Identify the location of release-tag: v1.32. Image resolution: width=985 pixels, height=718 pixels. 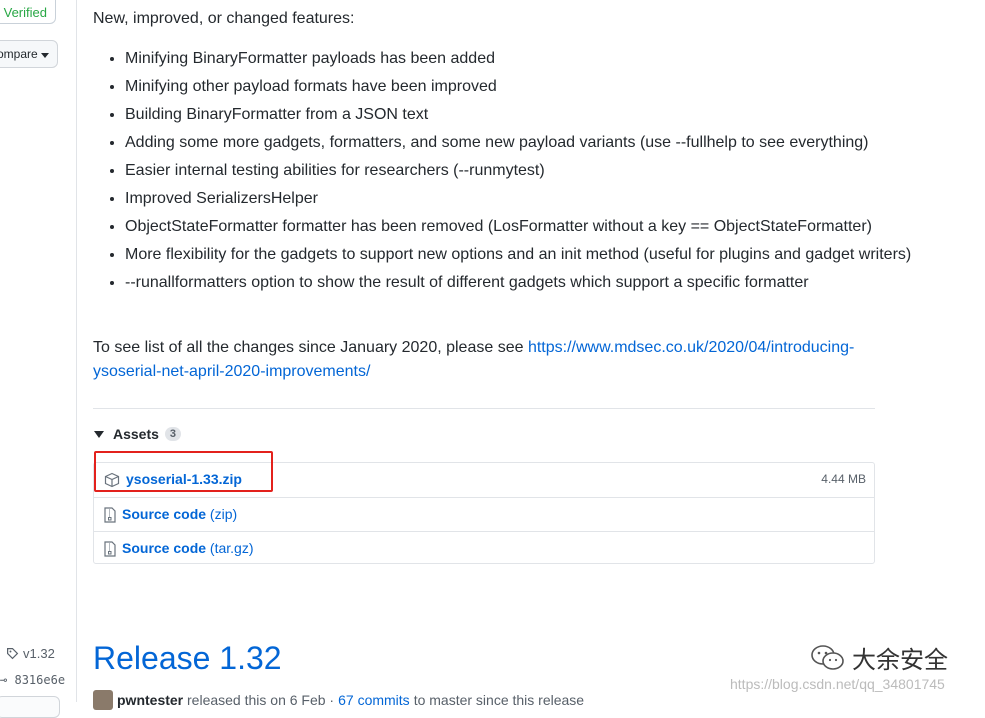
(30, 653).